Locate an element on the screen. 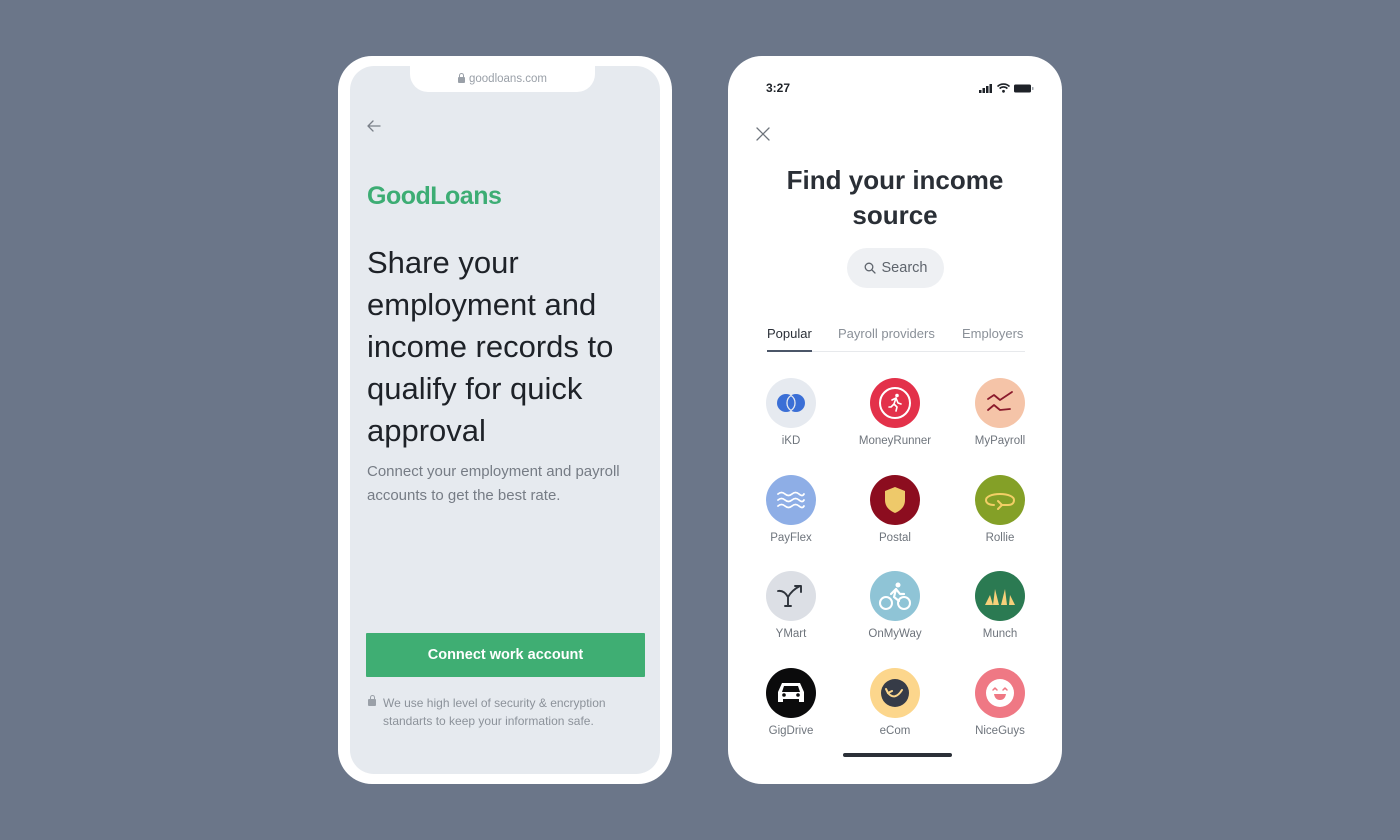 Image resolution: width=1400 pixels, height=840 pixels. category-tabs: Popular Payroll providers Employers is located at coordinates (896, 339).